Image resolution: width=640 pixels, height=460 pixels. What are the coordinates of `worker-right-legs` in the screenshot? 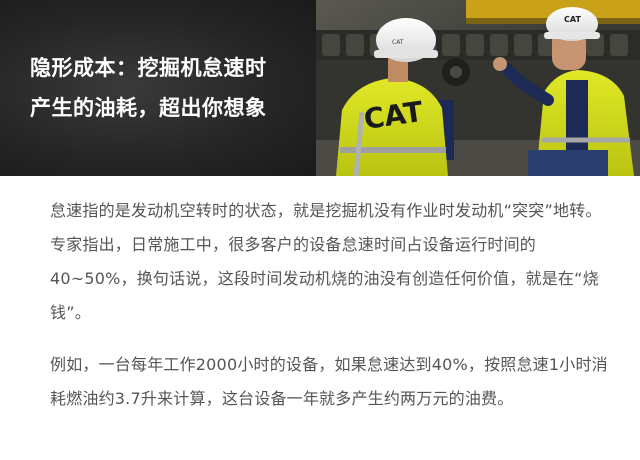 It's located at (568, 163).